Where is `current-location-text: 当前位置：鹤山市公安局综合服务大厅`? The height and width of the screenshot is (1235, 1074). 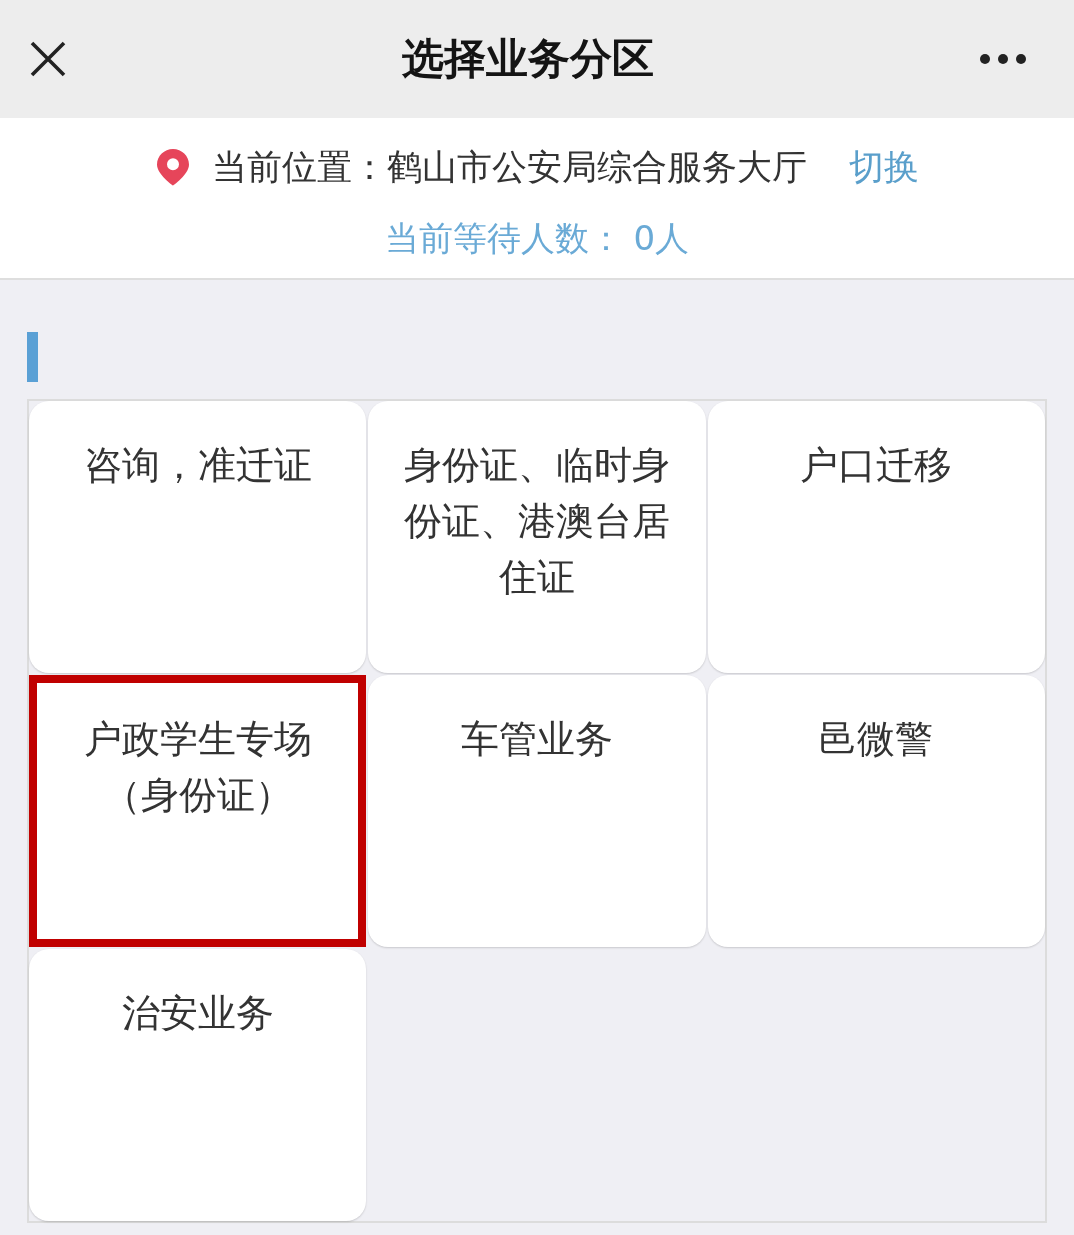 current-location-text: 当前位置：鹤山市公安局综合服务大厅 is located at coordinates (509, 167).